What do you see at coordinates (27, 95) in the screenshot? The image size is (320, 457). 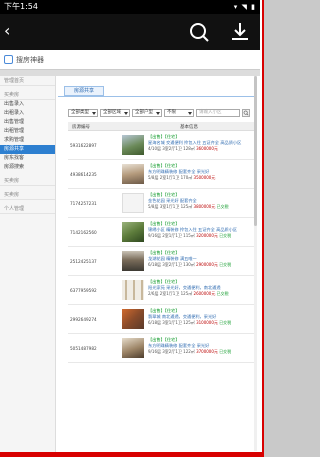 I see `sidebar-section-trade: 买卖房` at bounding box center [27, 95].